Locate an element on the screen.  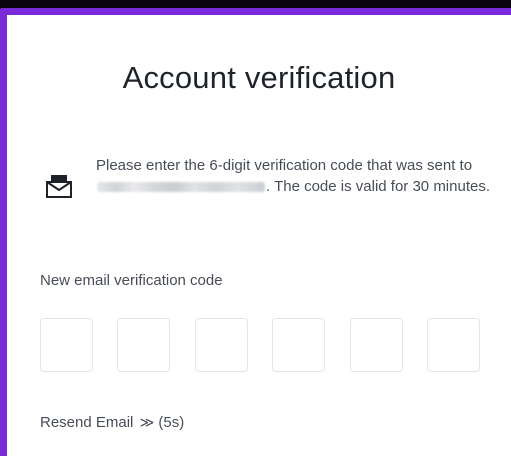
resend-countdown: (5s) is located at coordinates (171, 422).